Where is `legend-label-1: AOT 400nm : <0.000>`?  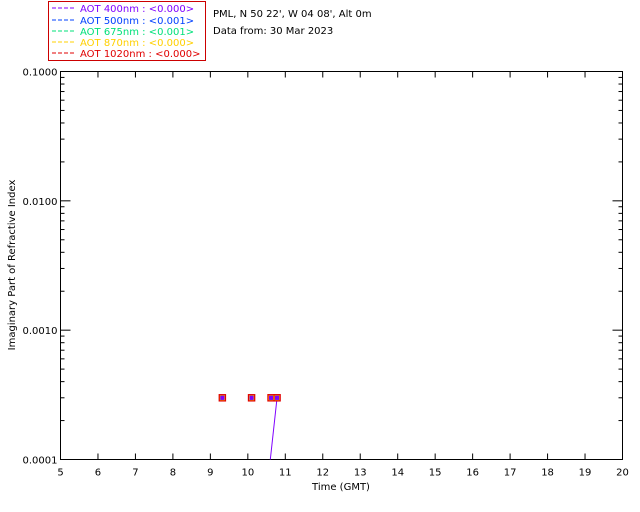 legend-label-1: AOT 400nm : <0.000> is located at coordinates (137, 9).